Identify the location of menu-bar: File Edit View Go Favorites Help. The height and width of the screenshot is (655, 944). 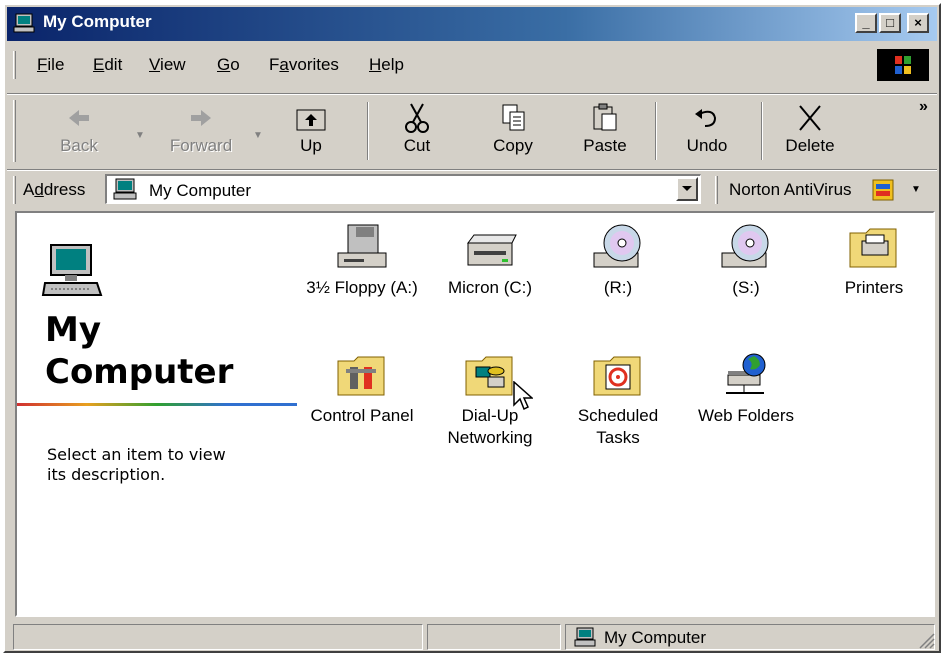
(472, 65).